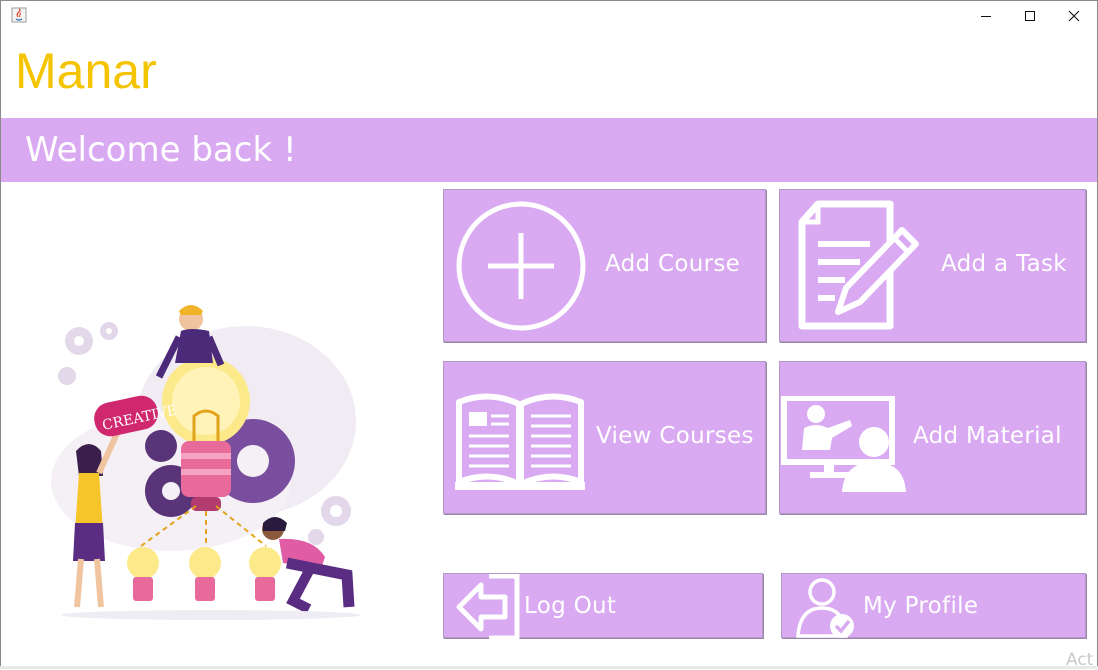 This screenshot has width=1098, height=670. Describe the element at coordinates (1080, 660) in the screenshot. I see `activation-watermark: Act` at that location.